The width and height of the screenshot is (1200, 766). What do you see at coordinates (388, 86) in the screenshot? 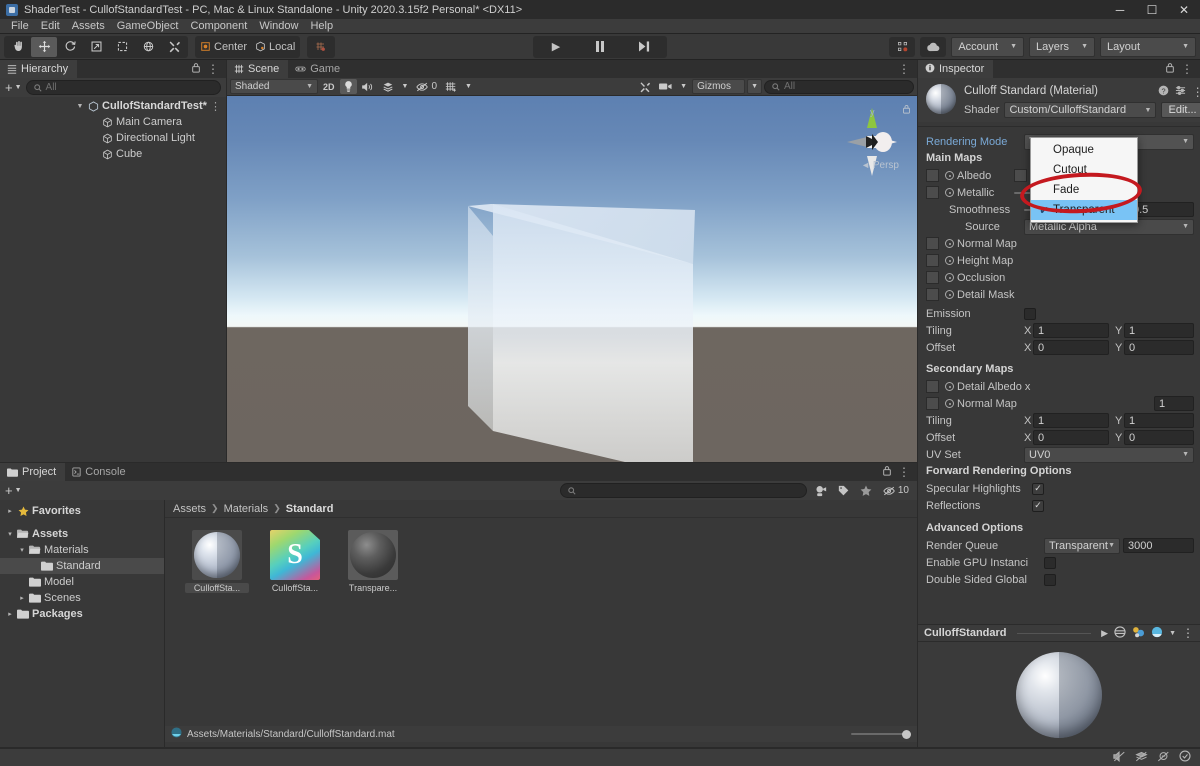
I see `scene-fx-toggle` at bounding box center [388, 86].